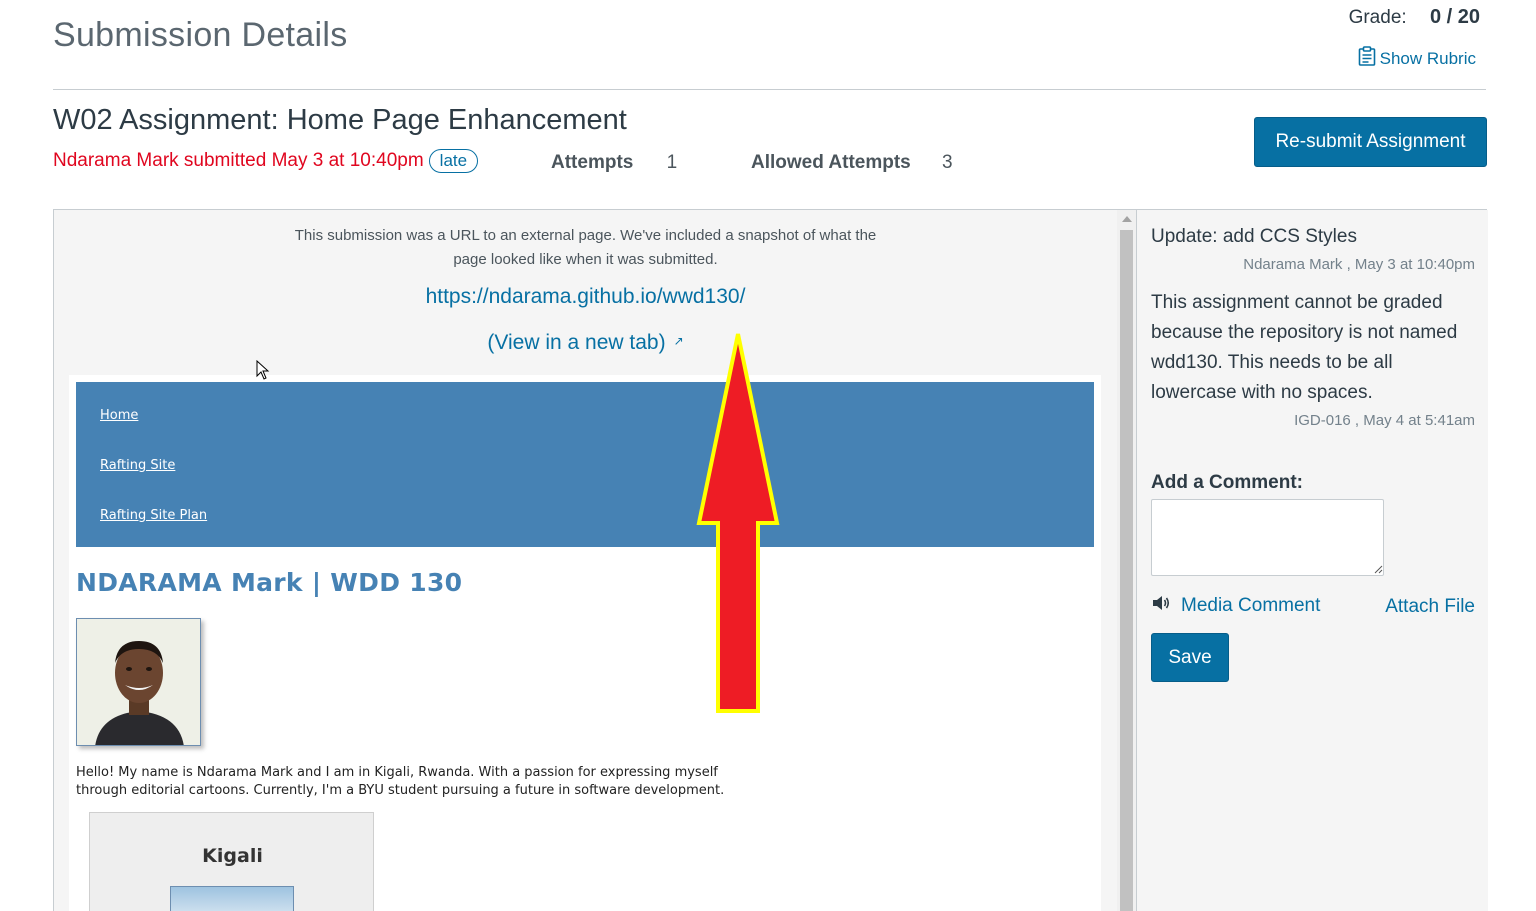  What do you see at coordinates (1227, 482) in the screenshot?
I see `add-comment-label: Add a Comment:` at bounding box center [1227, 482].